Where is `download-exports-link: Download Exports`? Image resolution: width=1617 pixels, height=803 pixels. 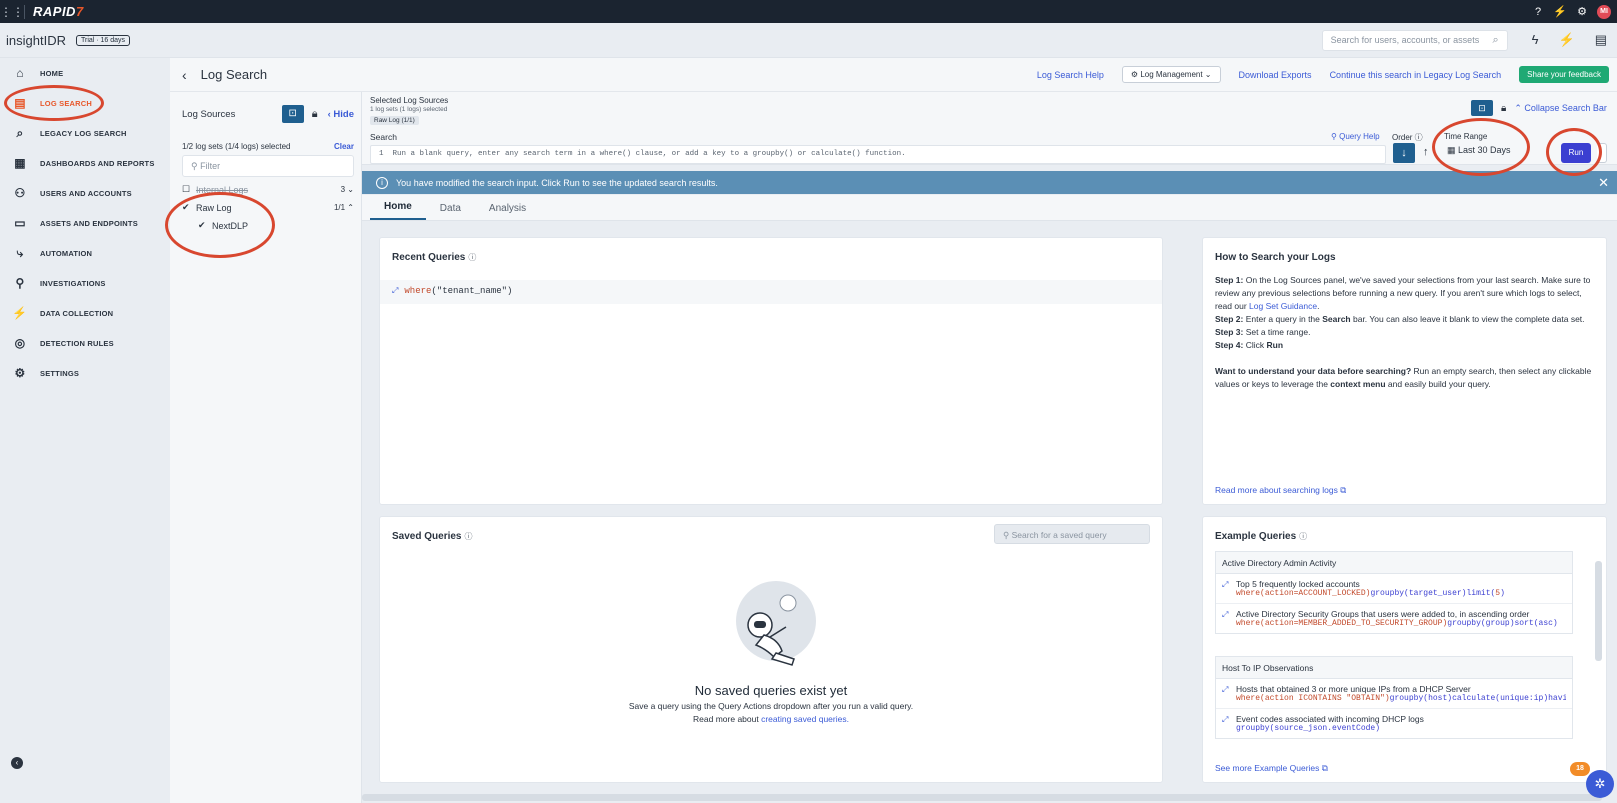 download-exports-link: Download Exports is located at coordinates (1275, 75).